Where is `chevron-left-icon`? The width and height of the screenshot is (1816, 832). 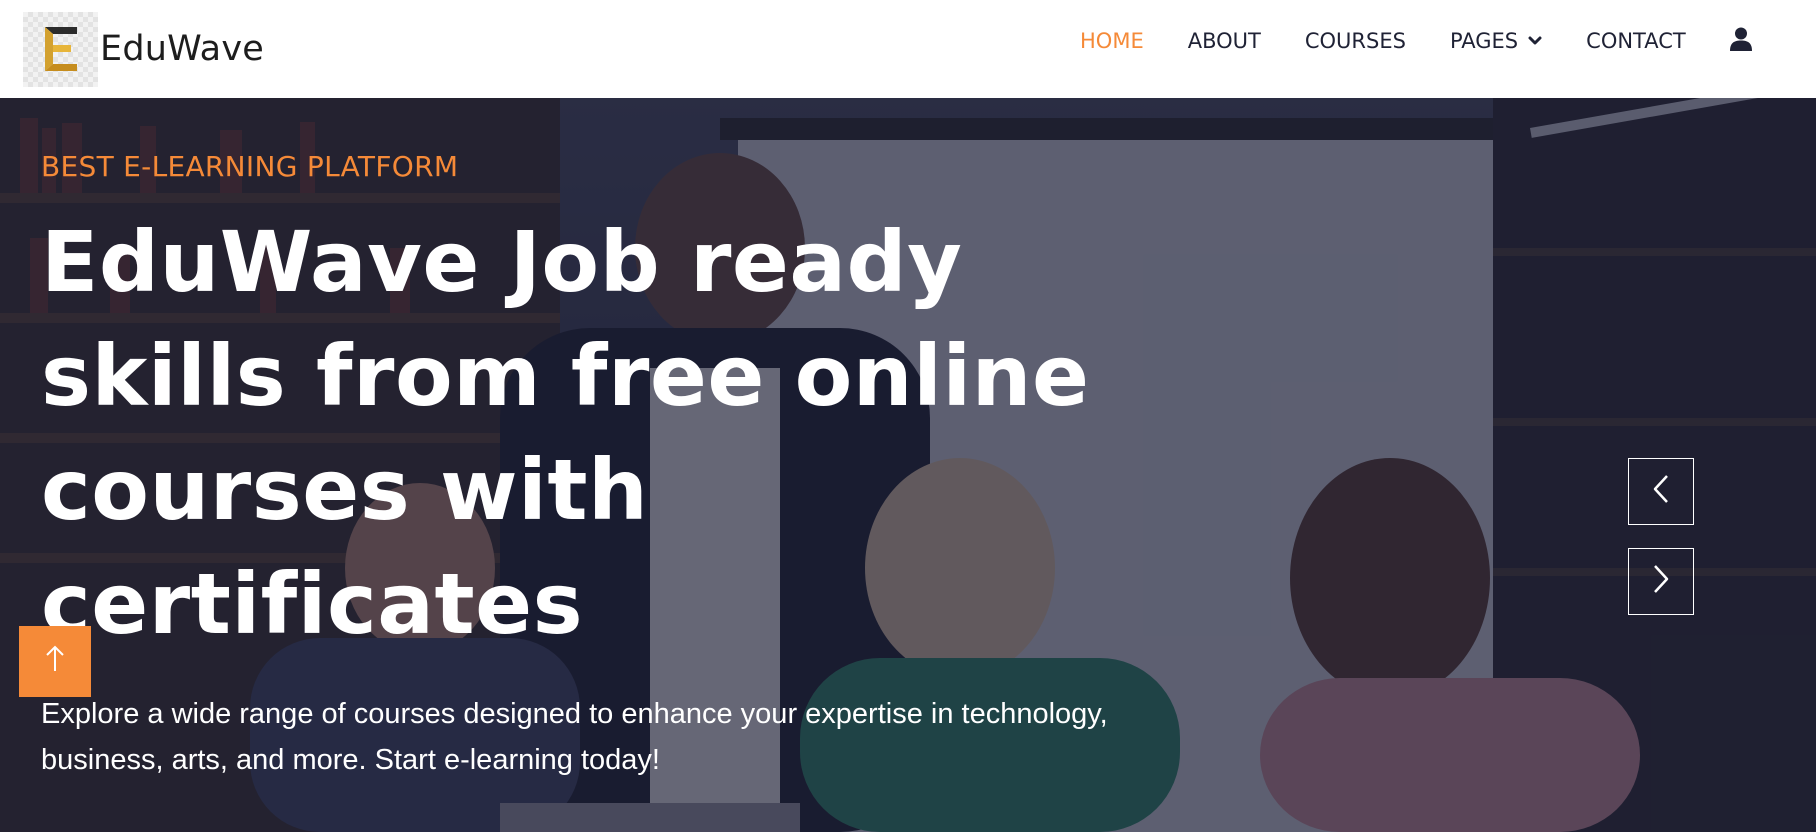 chevron-left-icon is located at coordinates (1661, 491).